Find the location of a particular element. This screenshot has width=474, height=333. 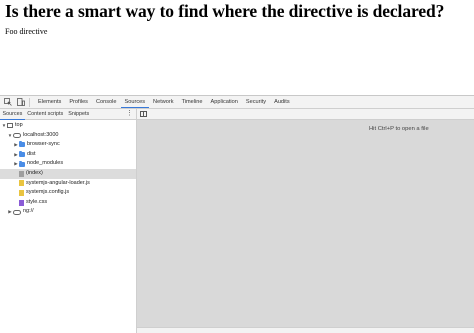

document-file-icon is located at coordinates (21, 173).